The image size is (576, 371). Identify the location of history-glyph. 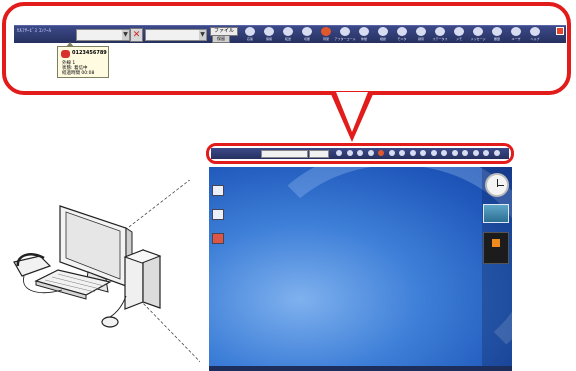
(497, 31).